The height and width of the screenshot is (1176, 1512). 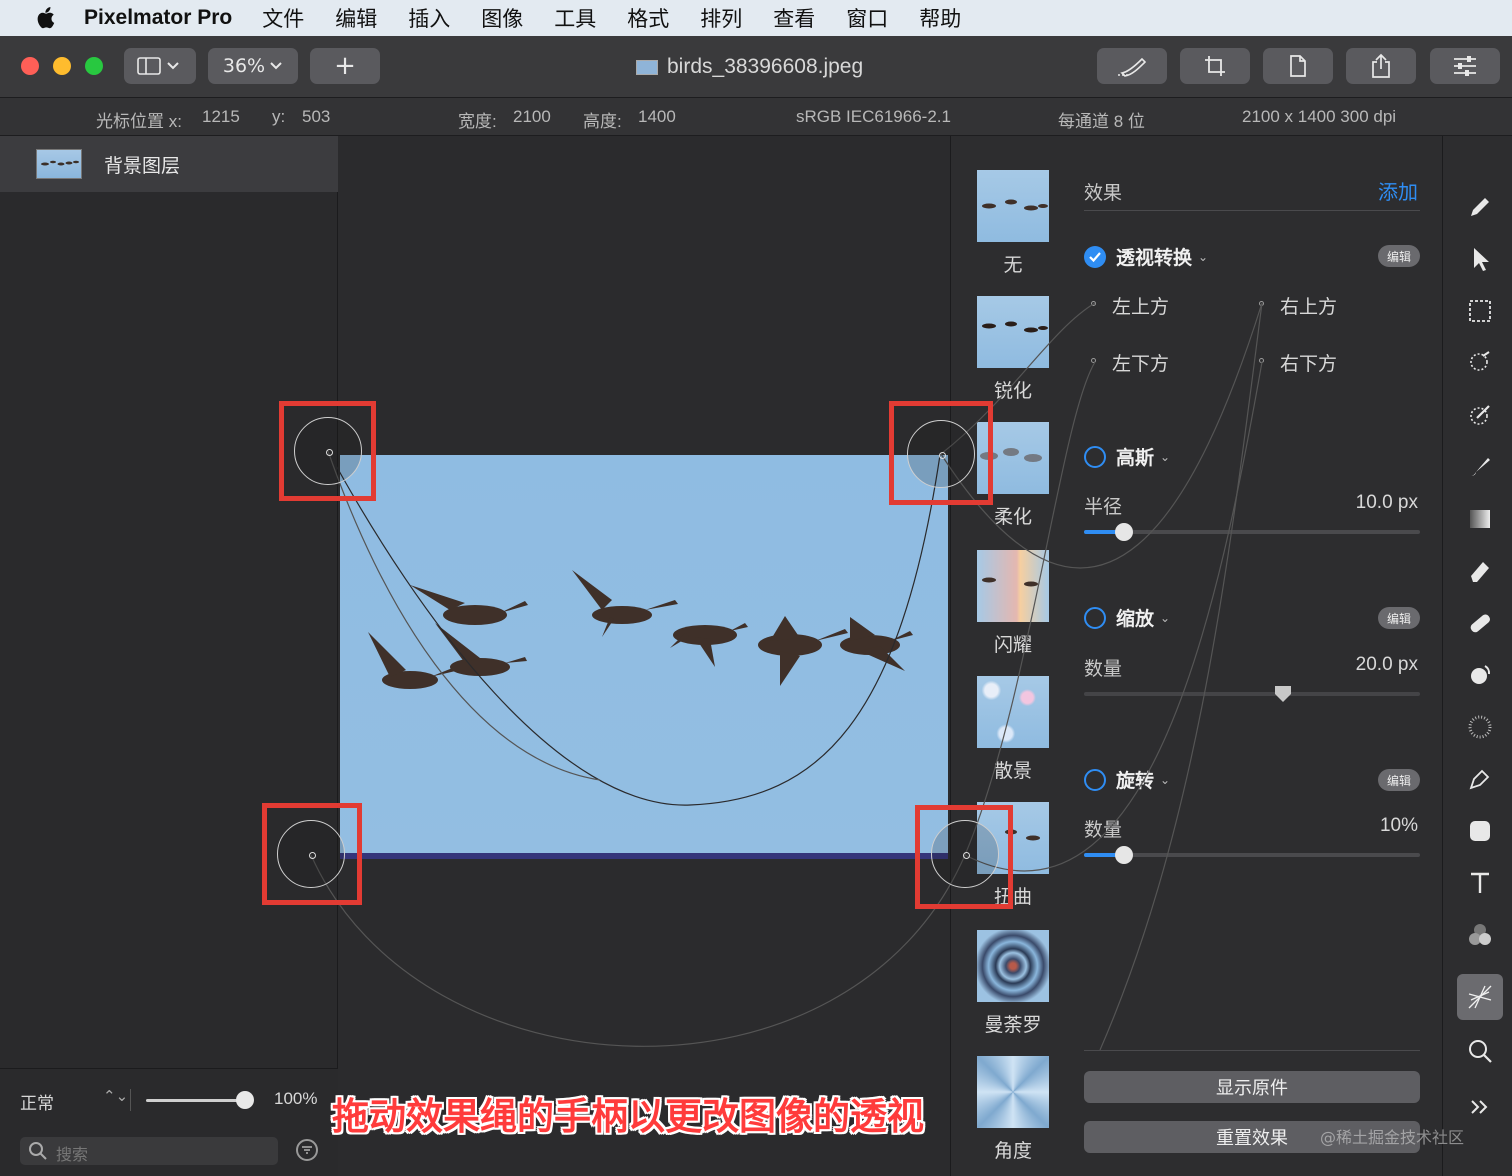 What do you see at coordinates (628, 1116) in the screenshot?
I see `tutorial-caption: 拖动效果绳的手柄以更改图像的透视` at bounding box center [628, 1116].